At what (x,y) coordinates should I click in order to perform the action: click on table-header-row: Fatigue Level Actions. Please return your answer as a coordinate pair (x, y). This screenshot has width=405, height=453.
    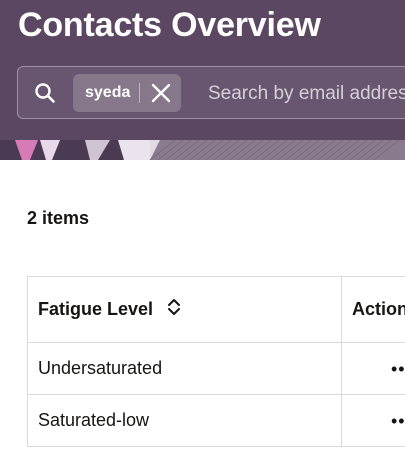
    Looking at the image, I should click on (216, 310).